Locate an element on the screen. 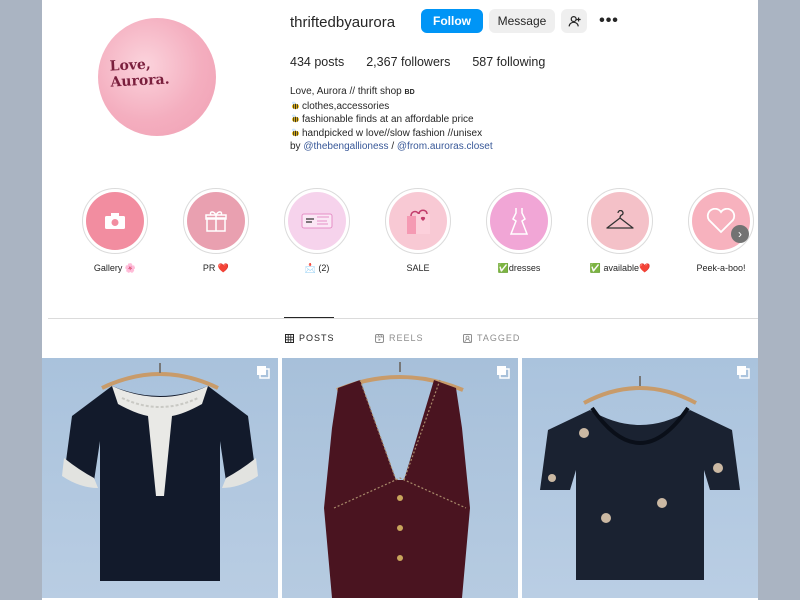 This screenshot has width=800, height=600. post-image-maroon-vest is located at coordinates (400, 478).